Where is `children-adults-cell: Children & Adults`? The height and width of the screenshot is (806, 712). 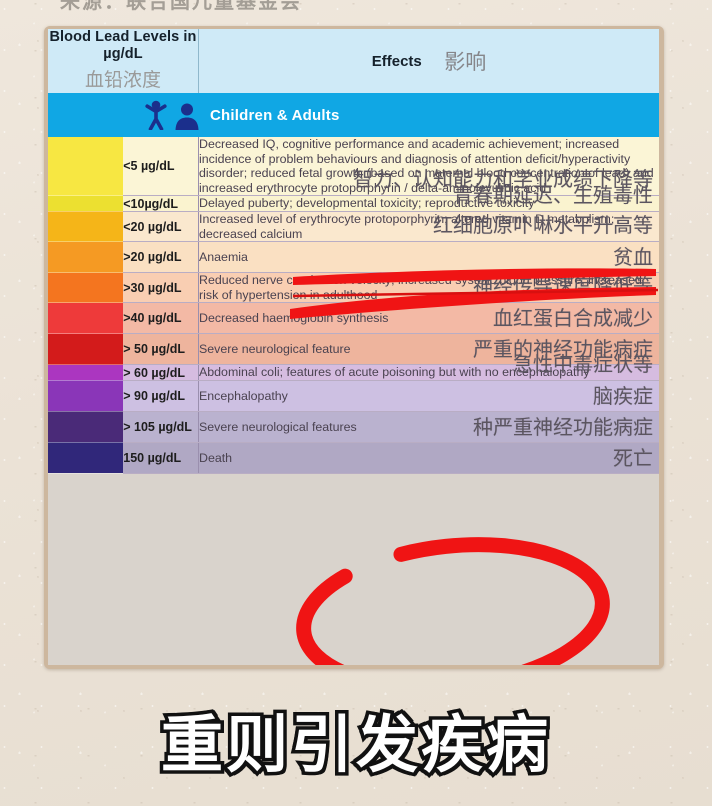 children-adults-cell: Children & Adults is located at coordinates (353, 115).